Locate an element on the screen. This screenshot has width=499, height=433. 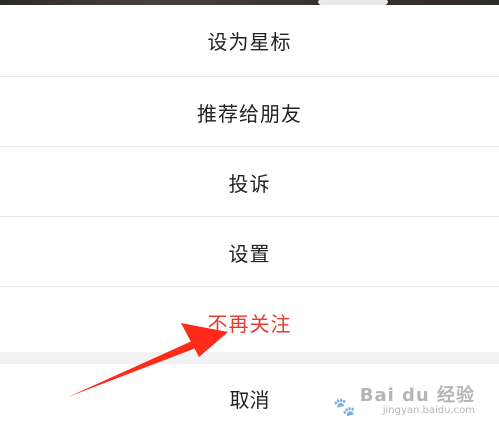
watermark: 🐾 Bai du 经验 jingyan.baidu.com is located at coordinates (404, 402).